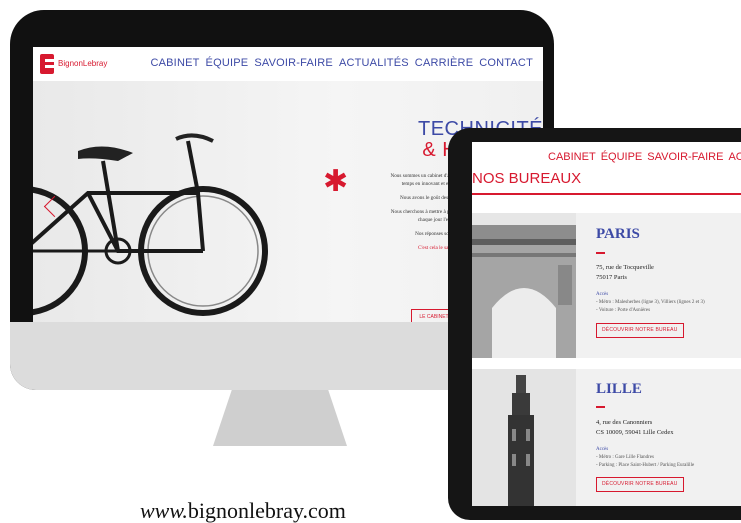 This screenshot has height=523, width=741. Describe the element at coordinates (623, 310) in the screenshot. I see `access-line: - Voiture : Porte d'Asnières` at that location.